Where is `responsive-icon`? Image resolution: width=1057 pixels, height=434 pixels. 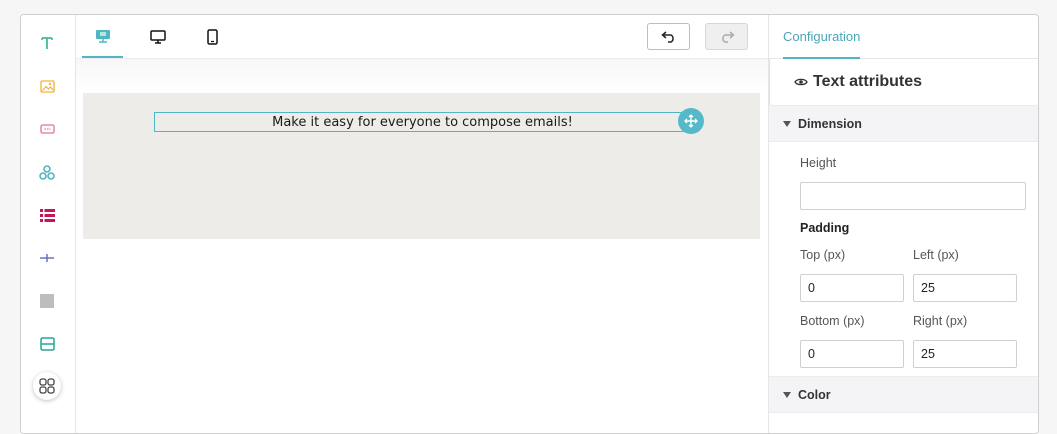
responsive-icon is located at coordinates (102, 36).